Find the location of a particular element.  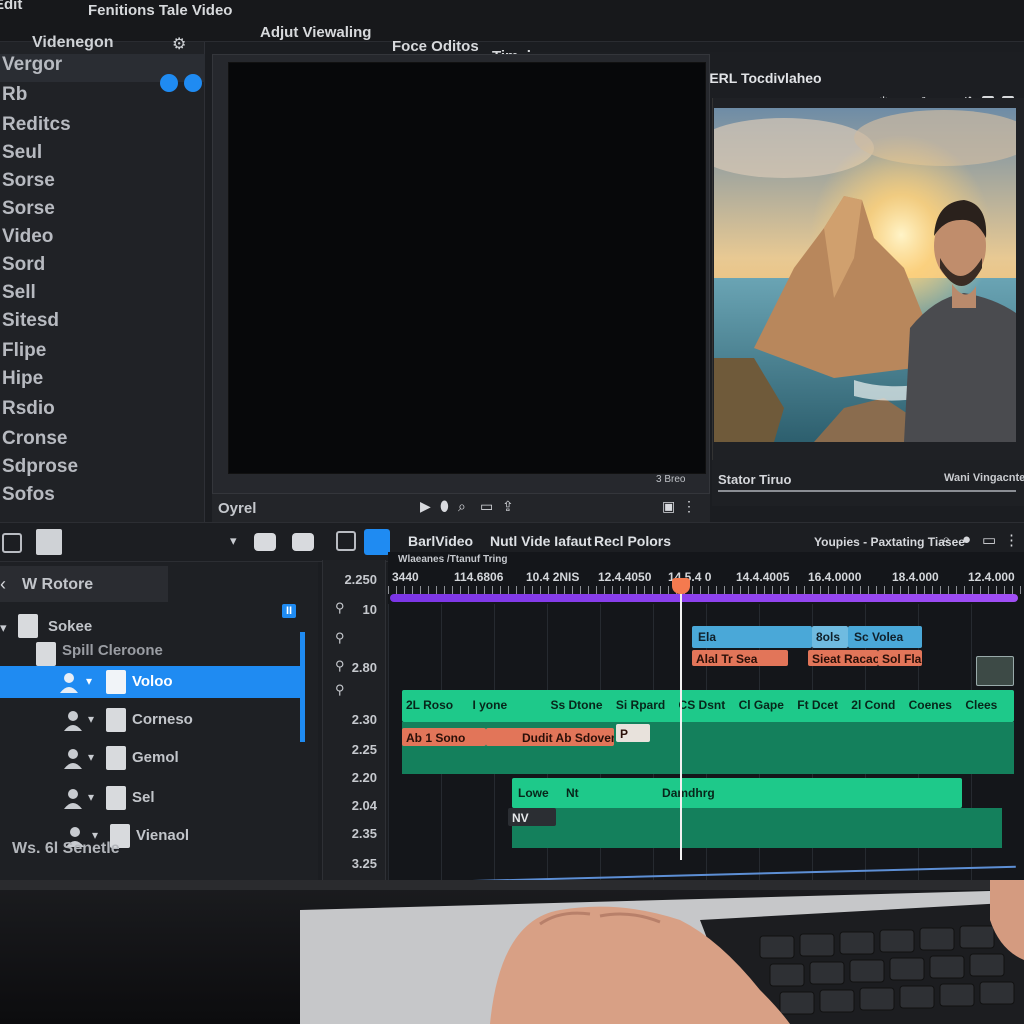

library-item: Reditcs is located at coordinates (36, 125).